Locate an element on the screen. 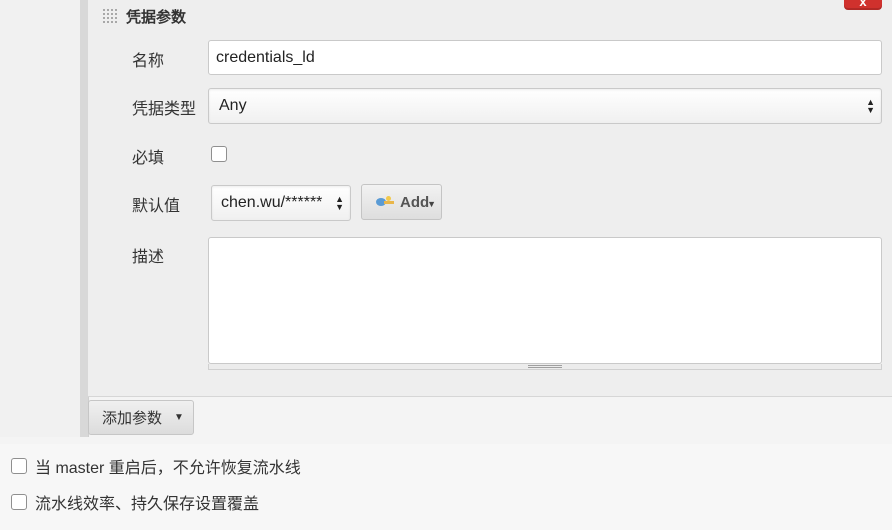  add-parameter-label: 添加参数 is located at coordinates (132, 418).